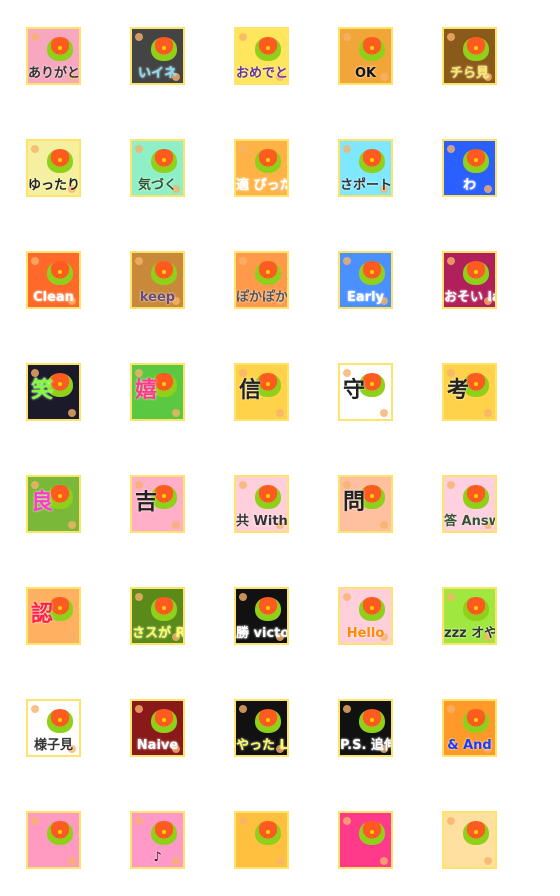  Describe the element at coordinates (262, 521) in the screenshot. I see `sticker-label: 共 With` at that location.